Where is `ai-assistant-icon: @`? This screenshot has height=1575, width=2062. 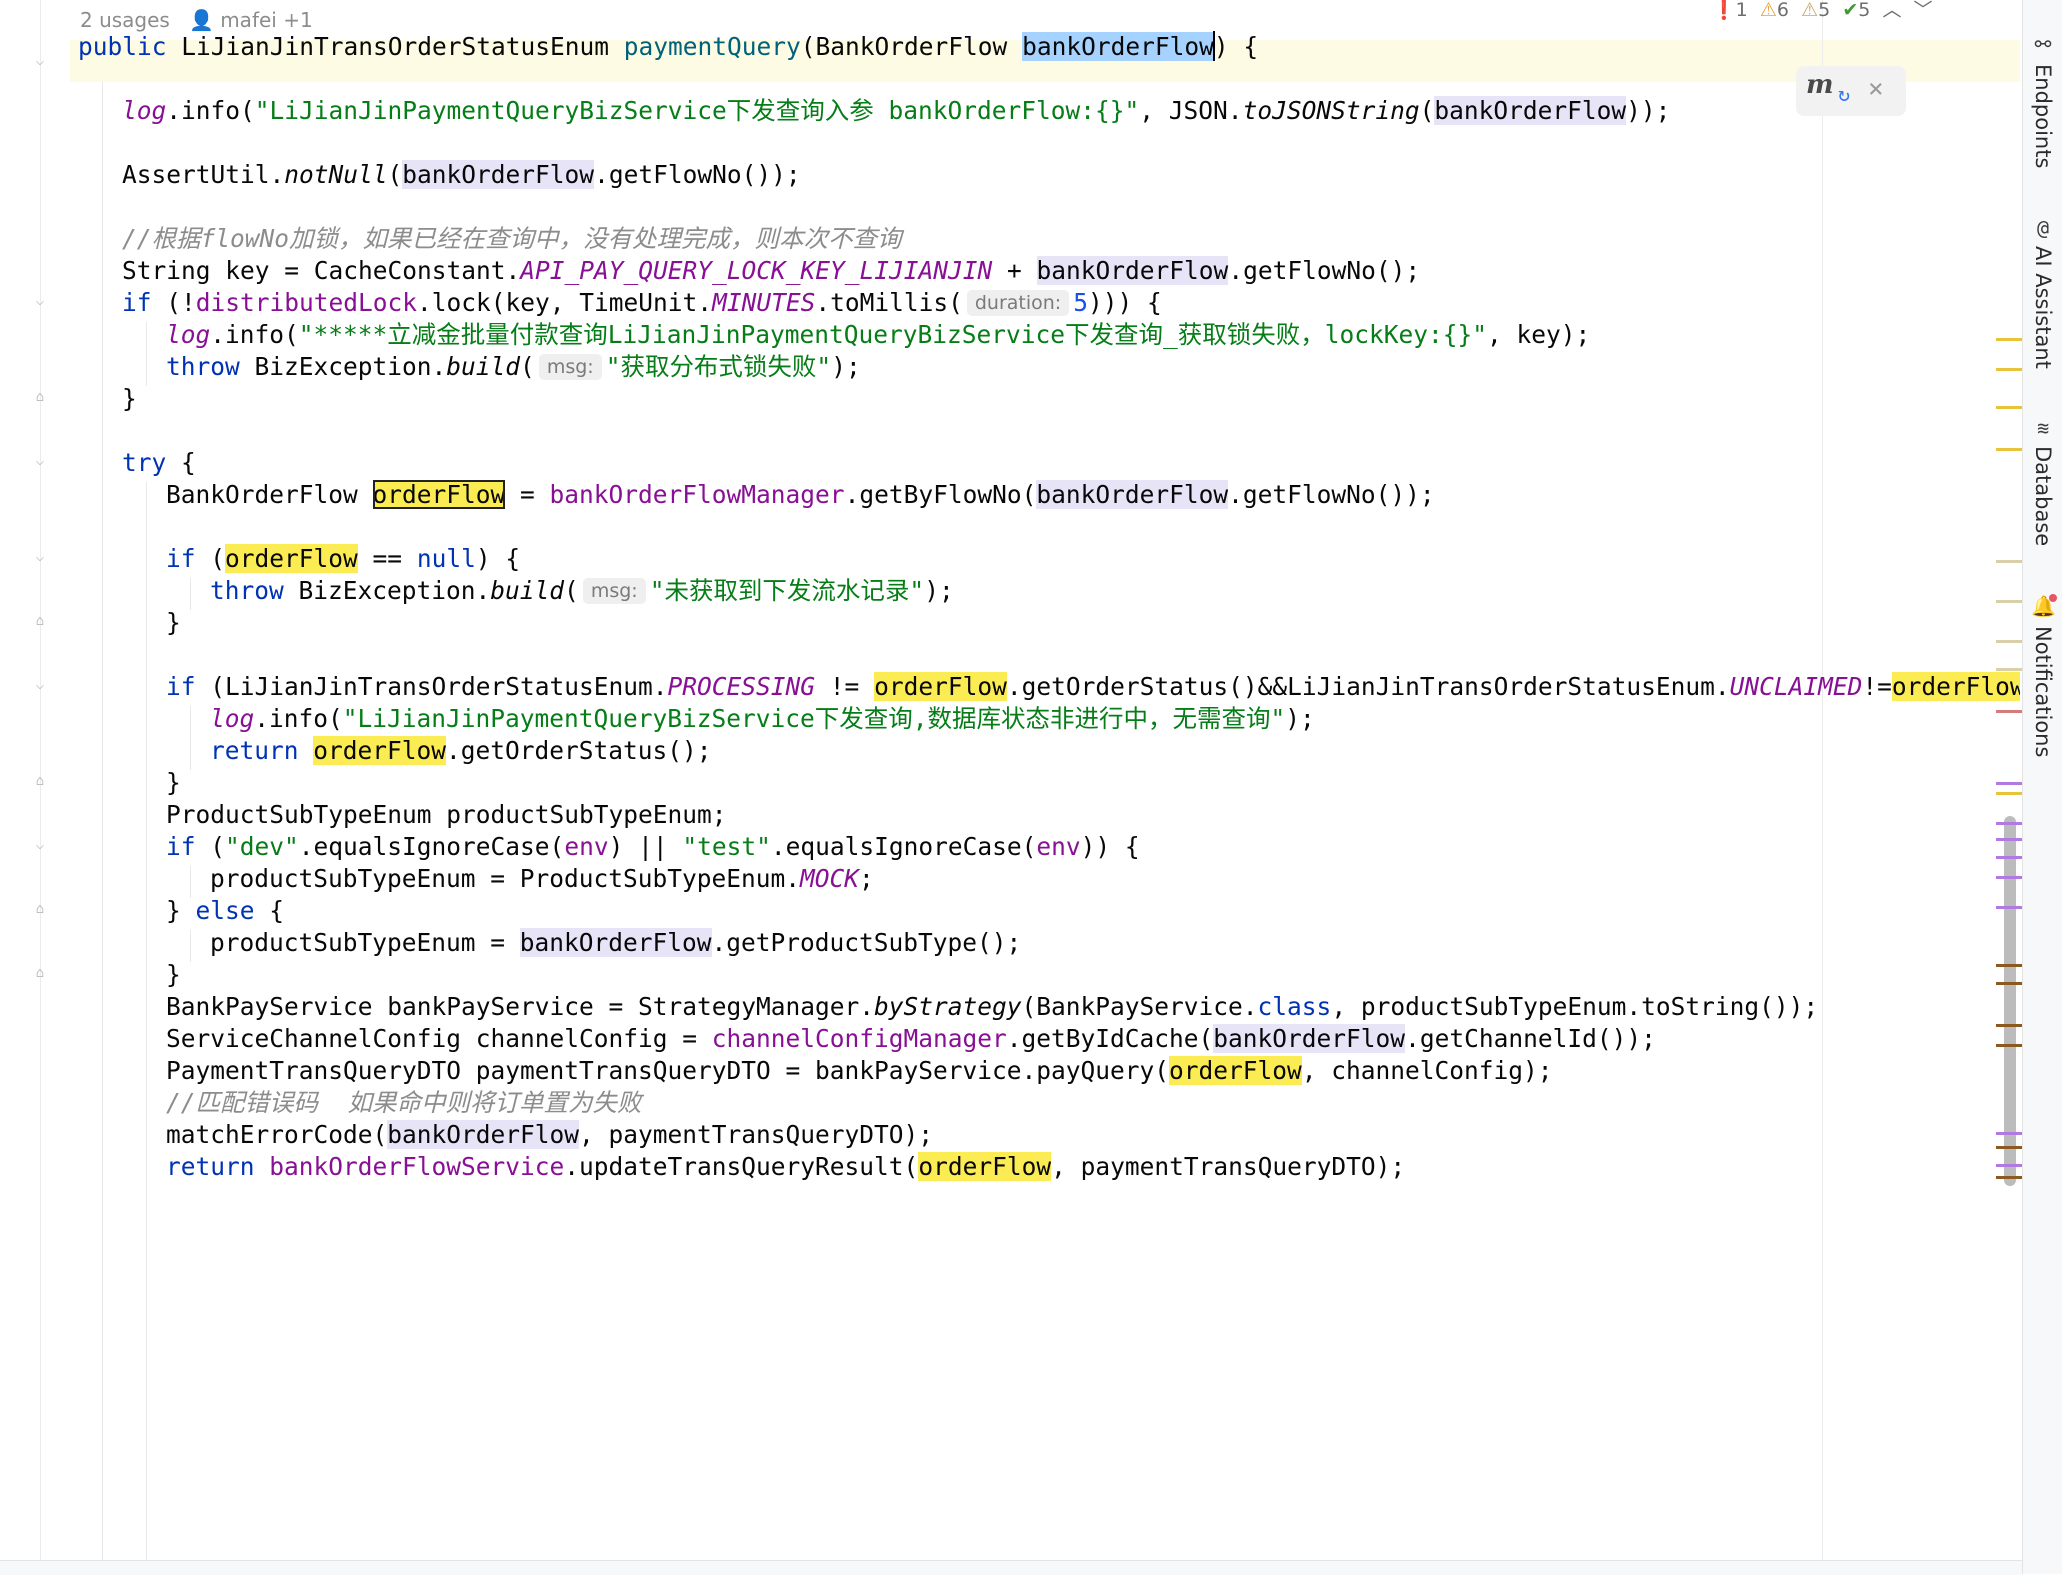 ai-assistant-icon: @ is located at coordinates (2043, 228).